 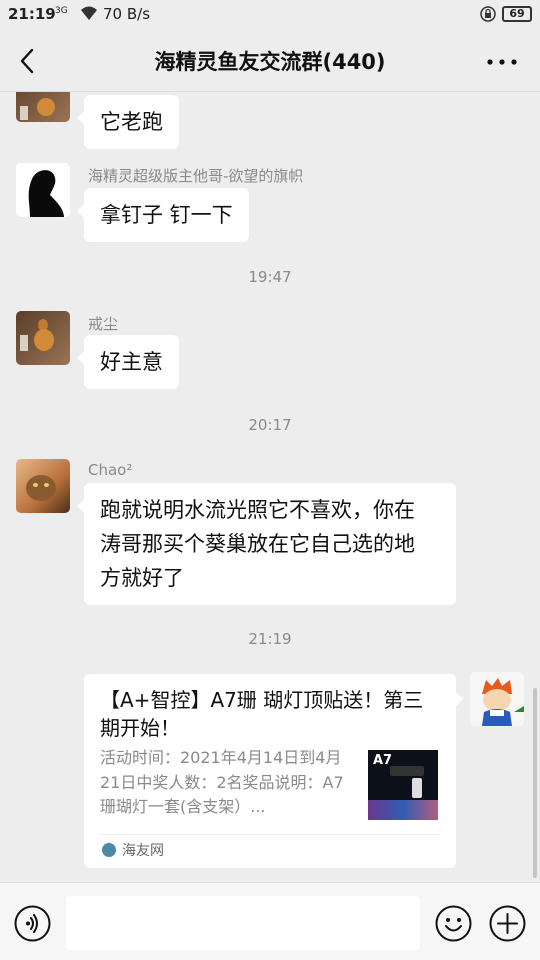 What do you see at coordinates (270, 834) in the screenshot?
I see `card-divider` at bounding box center [270, 834].